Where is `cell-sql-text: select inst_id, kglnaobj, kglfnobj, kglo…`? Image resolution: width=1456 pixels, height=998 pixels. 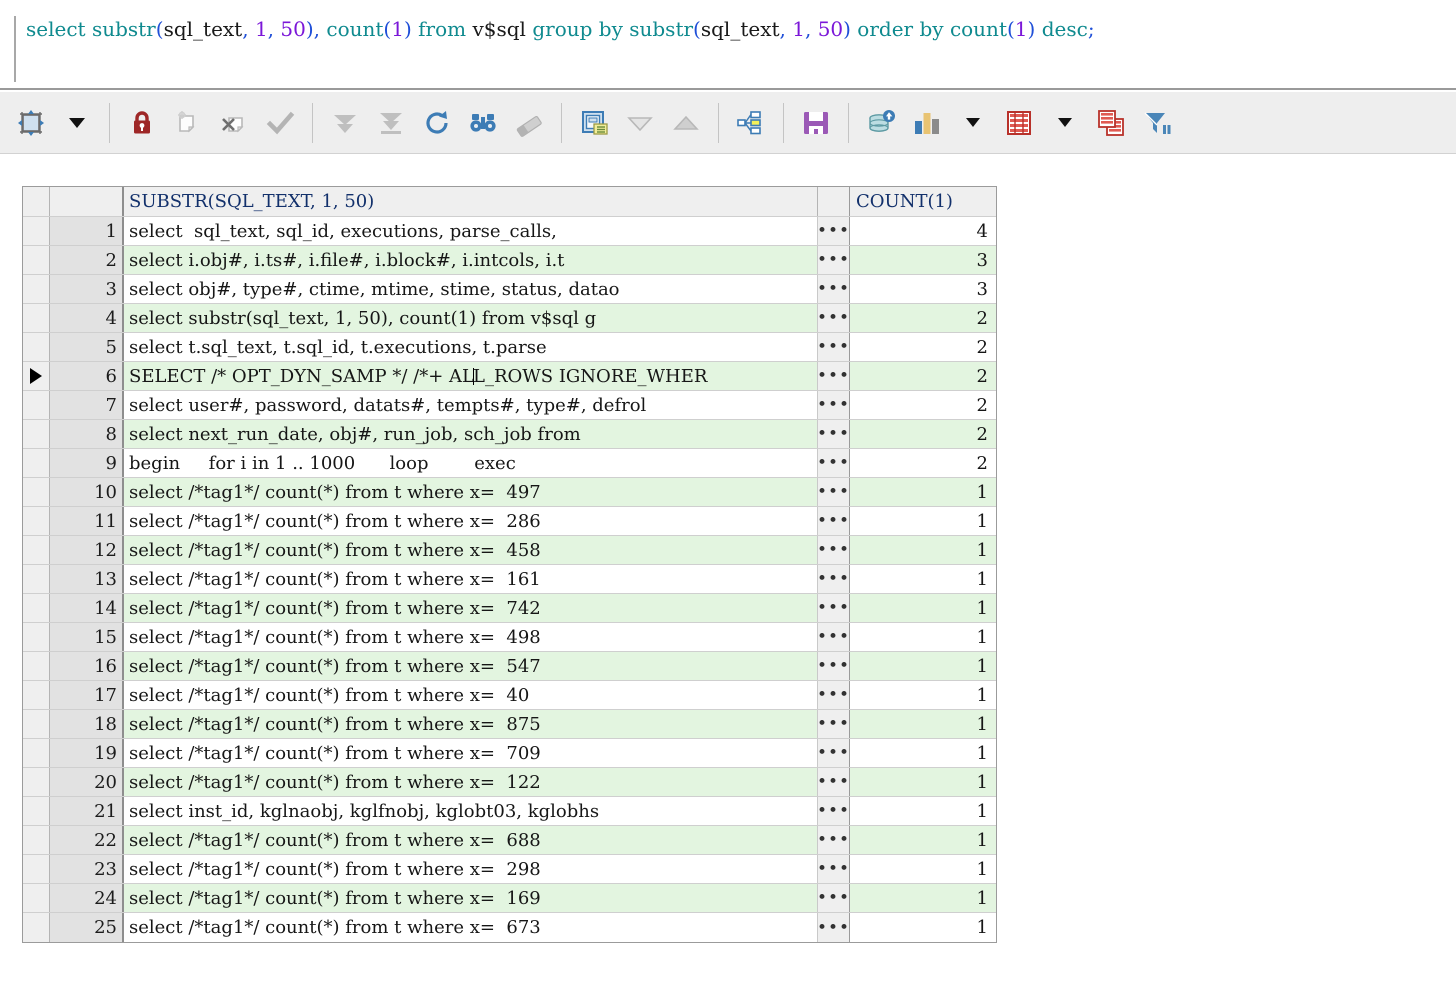 cell-sql-text: select inst_id, kglnaobj, kglfnobj, kglo… is located at coordinates (471, 811).